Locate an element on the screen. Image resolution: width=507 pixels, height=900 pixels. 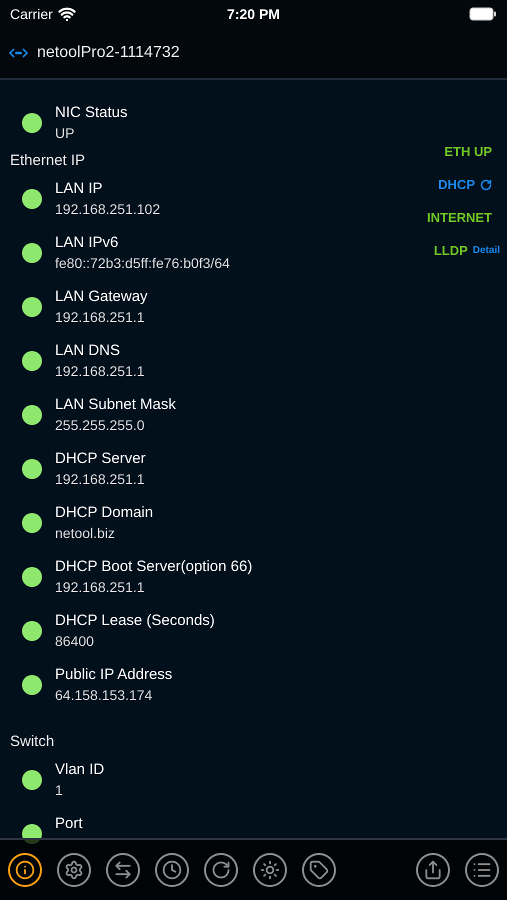
arrows-icon is located at coordinates (123, 870).